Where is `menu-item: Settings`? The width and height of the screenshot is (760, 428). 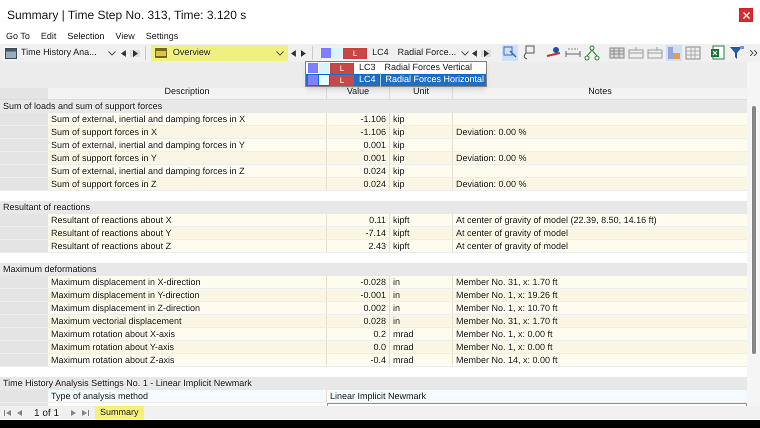
menu-item: Settings is located at coordinates (162, 37).